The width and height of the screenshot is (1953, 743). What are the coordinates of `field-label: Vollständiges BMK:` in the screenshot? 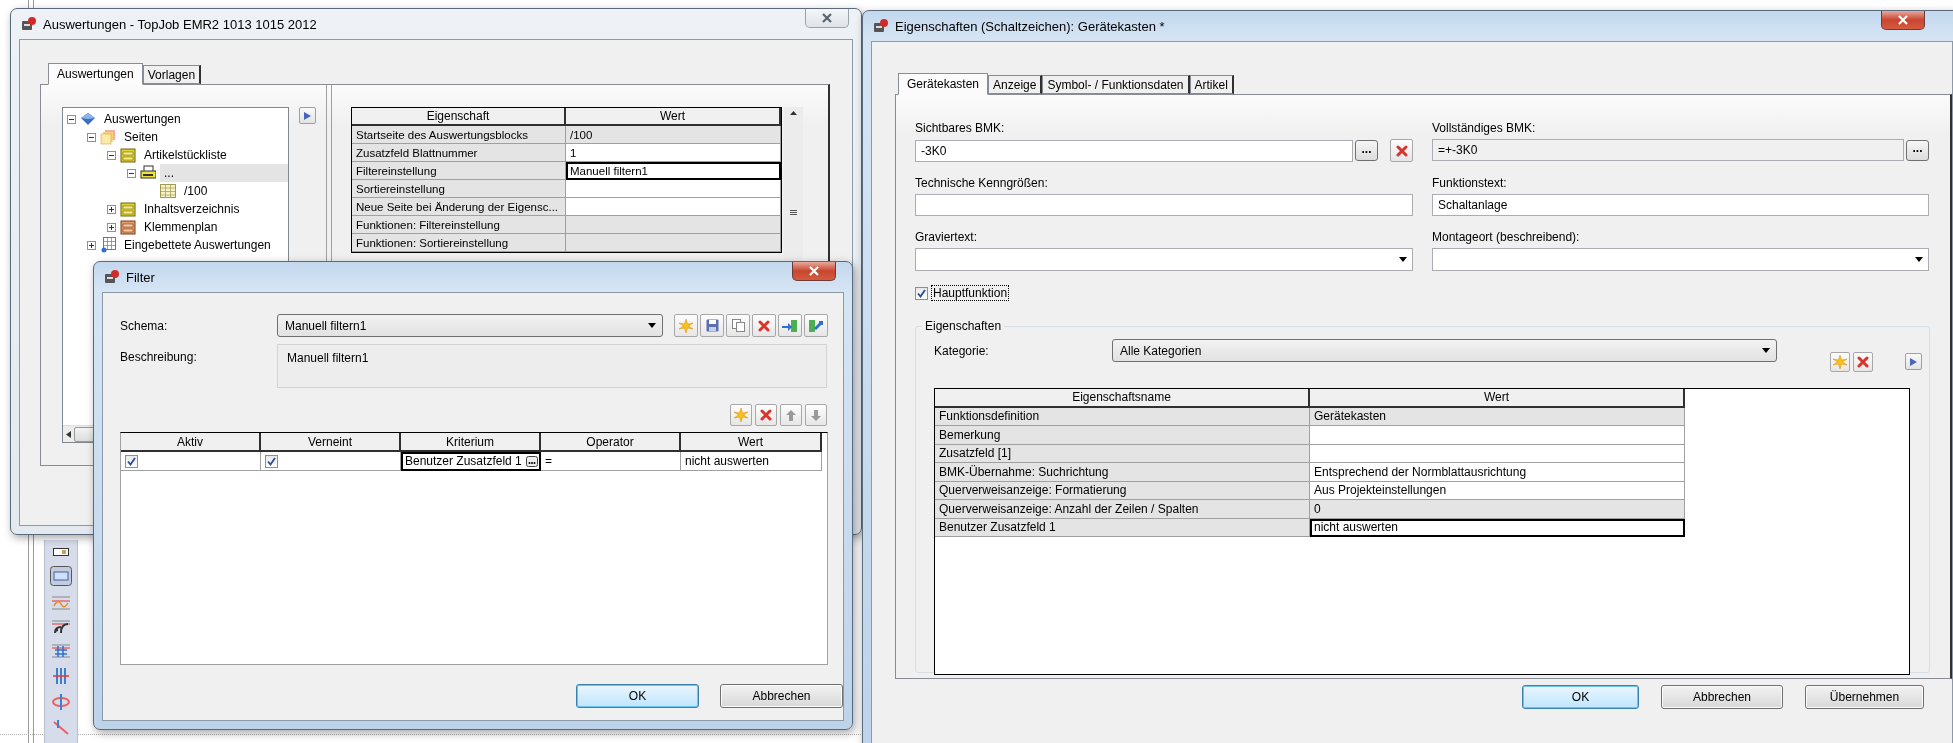 It's located at (1484, 128).